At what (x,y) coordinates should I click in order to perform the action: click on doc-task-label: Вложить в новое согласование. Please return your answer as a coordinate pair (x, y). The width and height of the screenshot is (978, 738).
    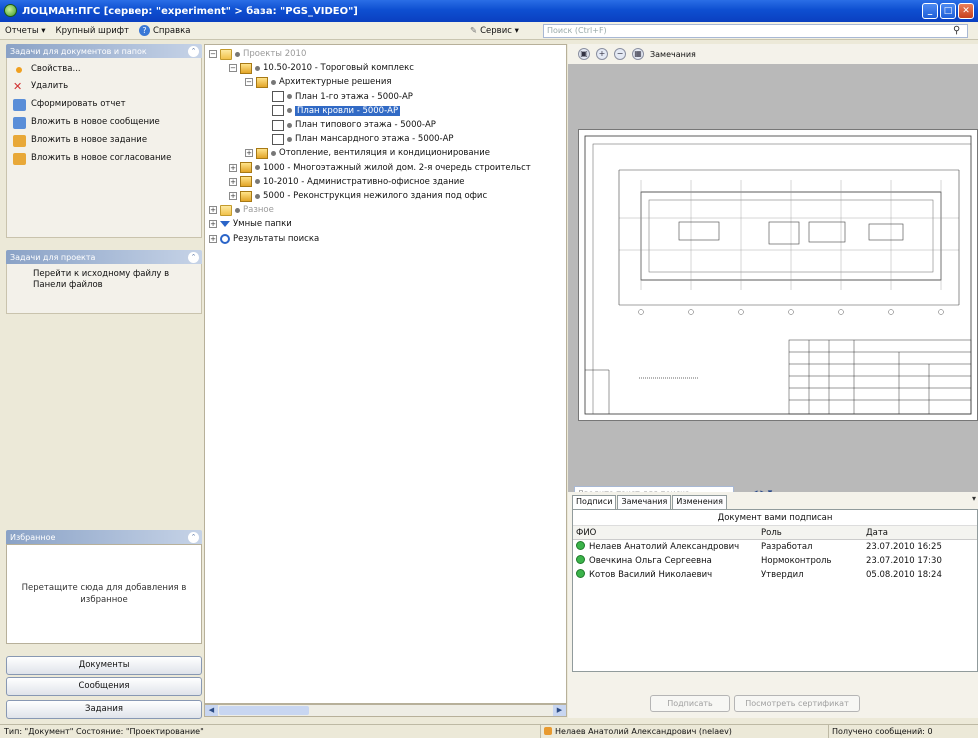
    Looking at the image, I should click on (101, 158).